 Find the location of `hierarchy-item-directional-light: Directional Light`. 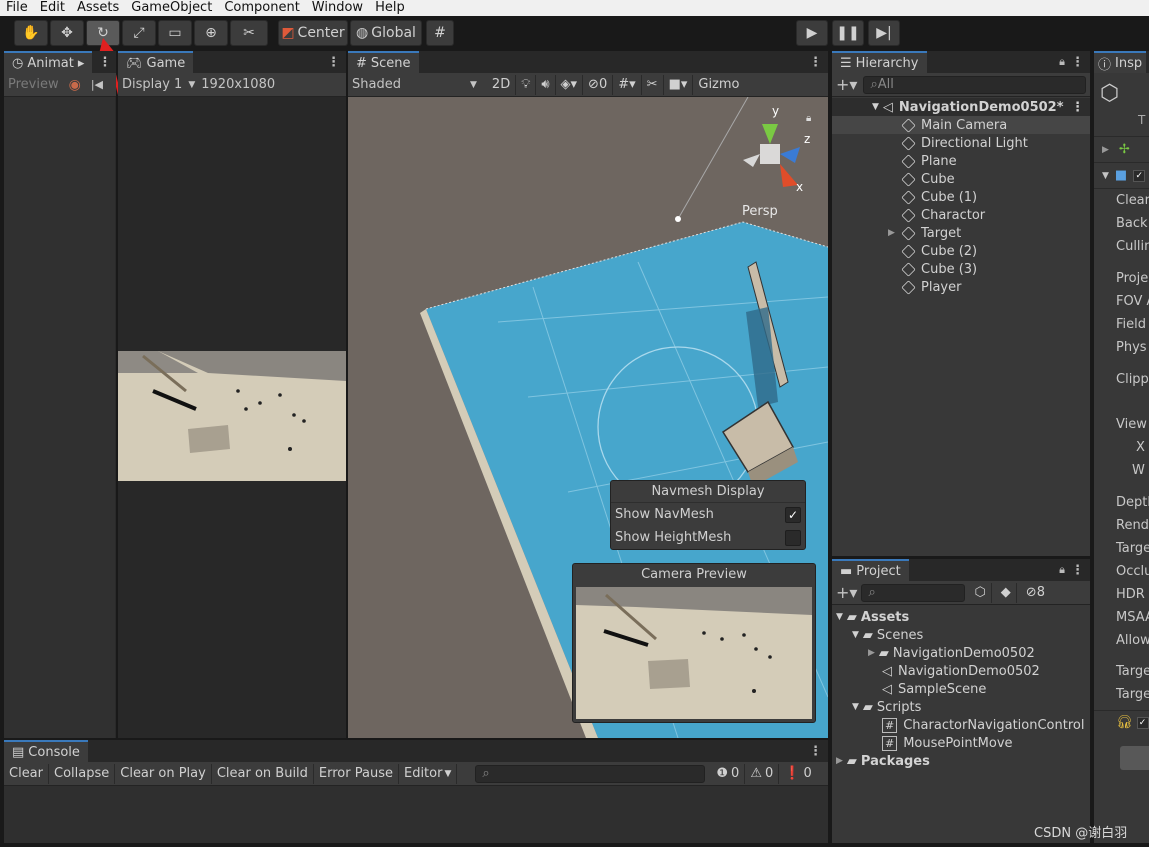

hierarchy-item-directional-light: Directional Light is located at coordinates (961, 143).